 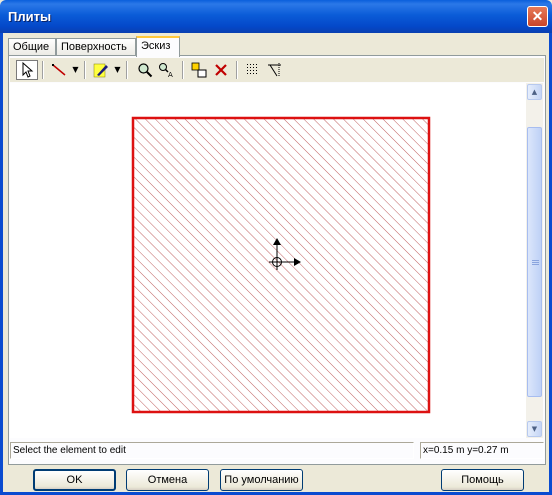 I want to click on line-tool-icon, so click(x=59, y=70).